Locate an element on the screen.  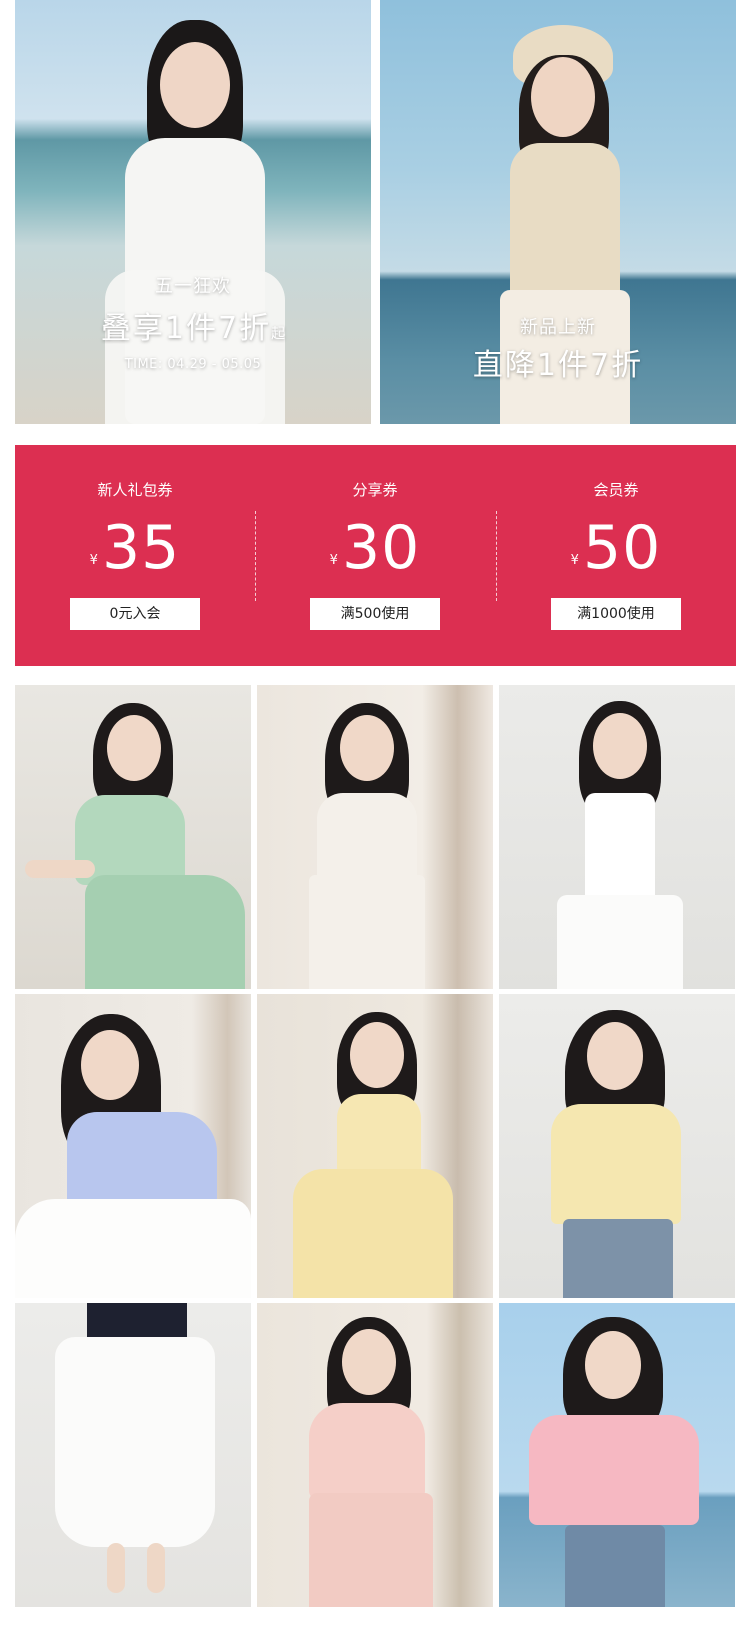
banner-time: TIME: 04.29 - 05.05 is located at coordinates (193, 364).